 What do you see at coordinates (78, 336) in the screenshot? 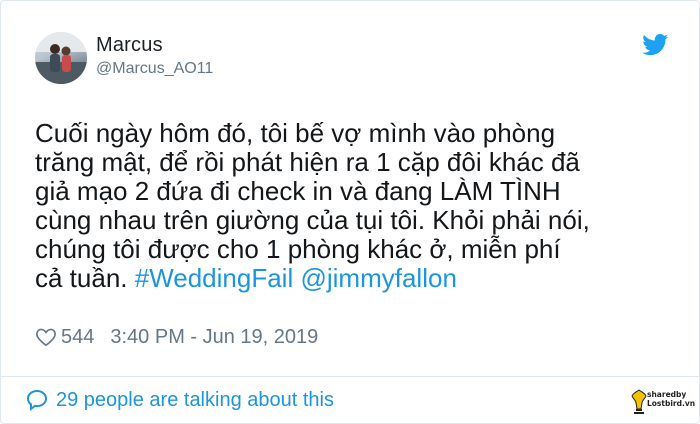
I see `like-count: 544` at bounding box center [78, 336].